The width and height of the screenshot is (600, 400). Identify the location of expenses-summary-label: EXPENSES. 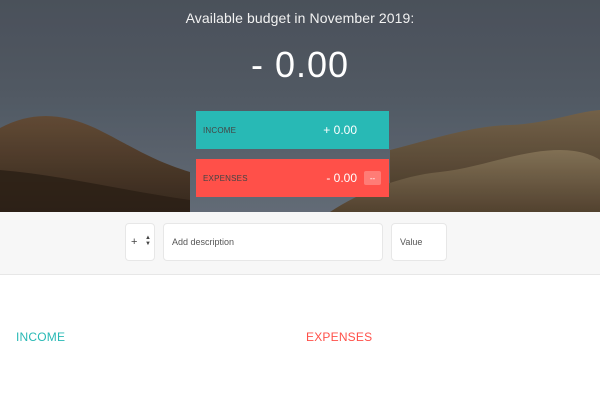
(225, 178).